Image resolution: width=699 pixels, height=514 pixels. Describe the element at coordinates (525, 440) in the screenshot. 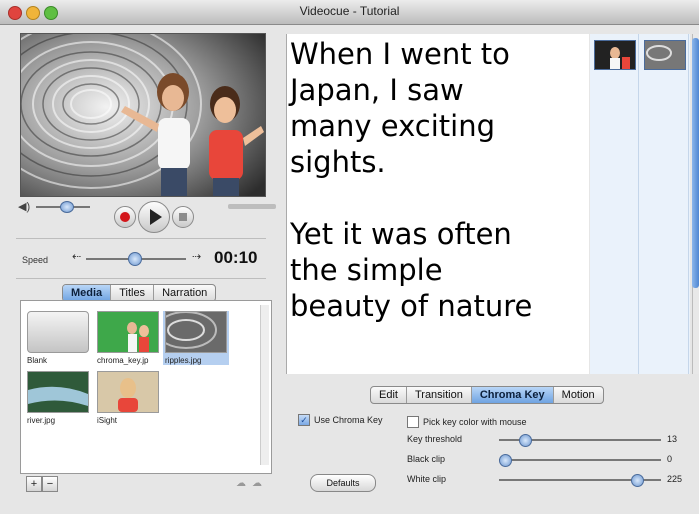

I see `key-threshold-knob` at that location.